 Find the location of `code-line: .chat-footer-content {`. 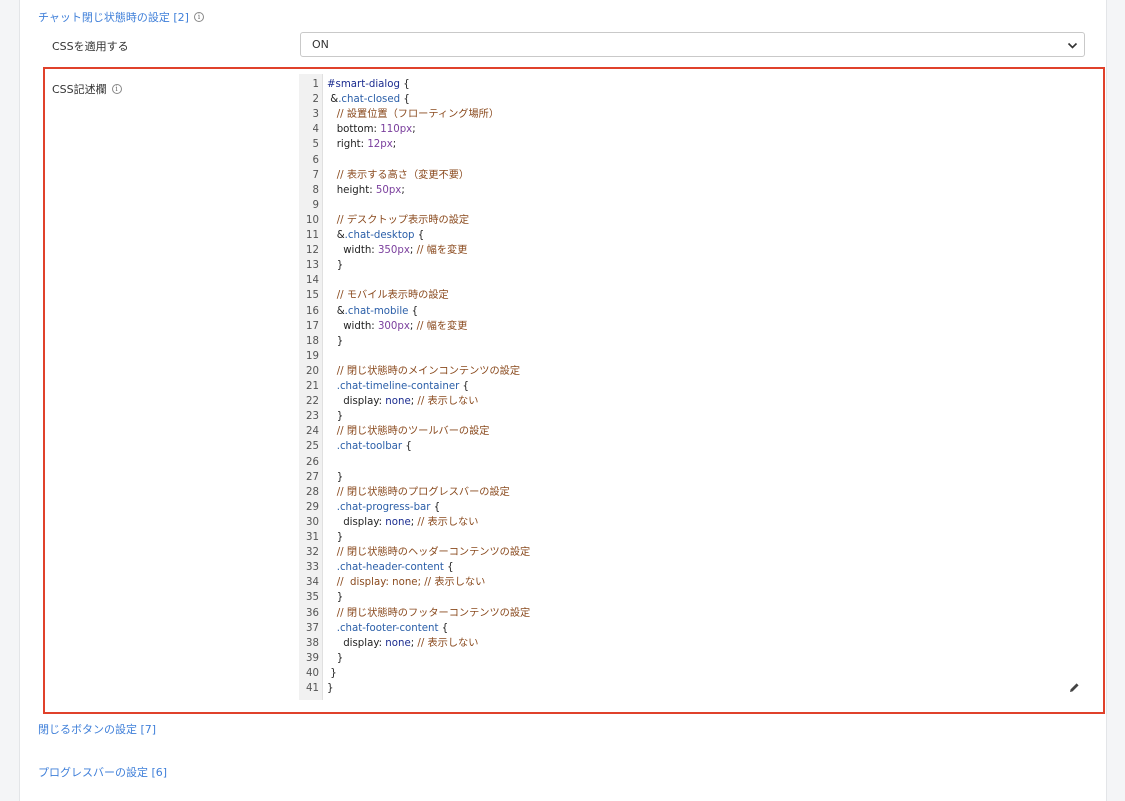

code-line: .chat-footer-content { is located at coordinates (388, 628).